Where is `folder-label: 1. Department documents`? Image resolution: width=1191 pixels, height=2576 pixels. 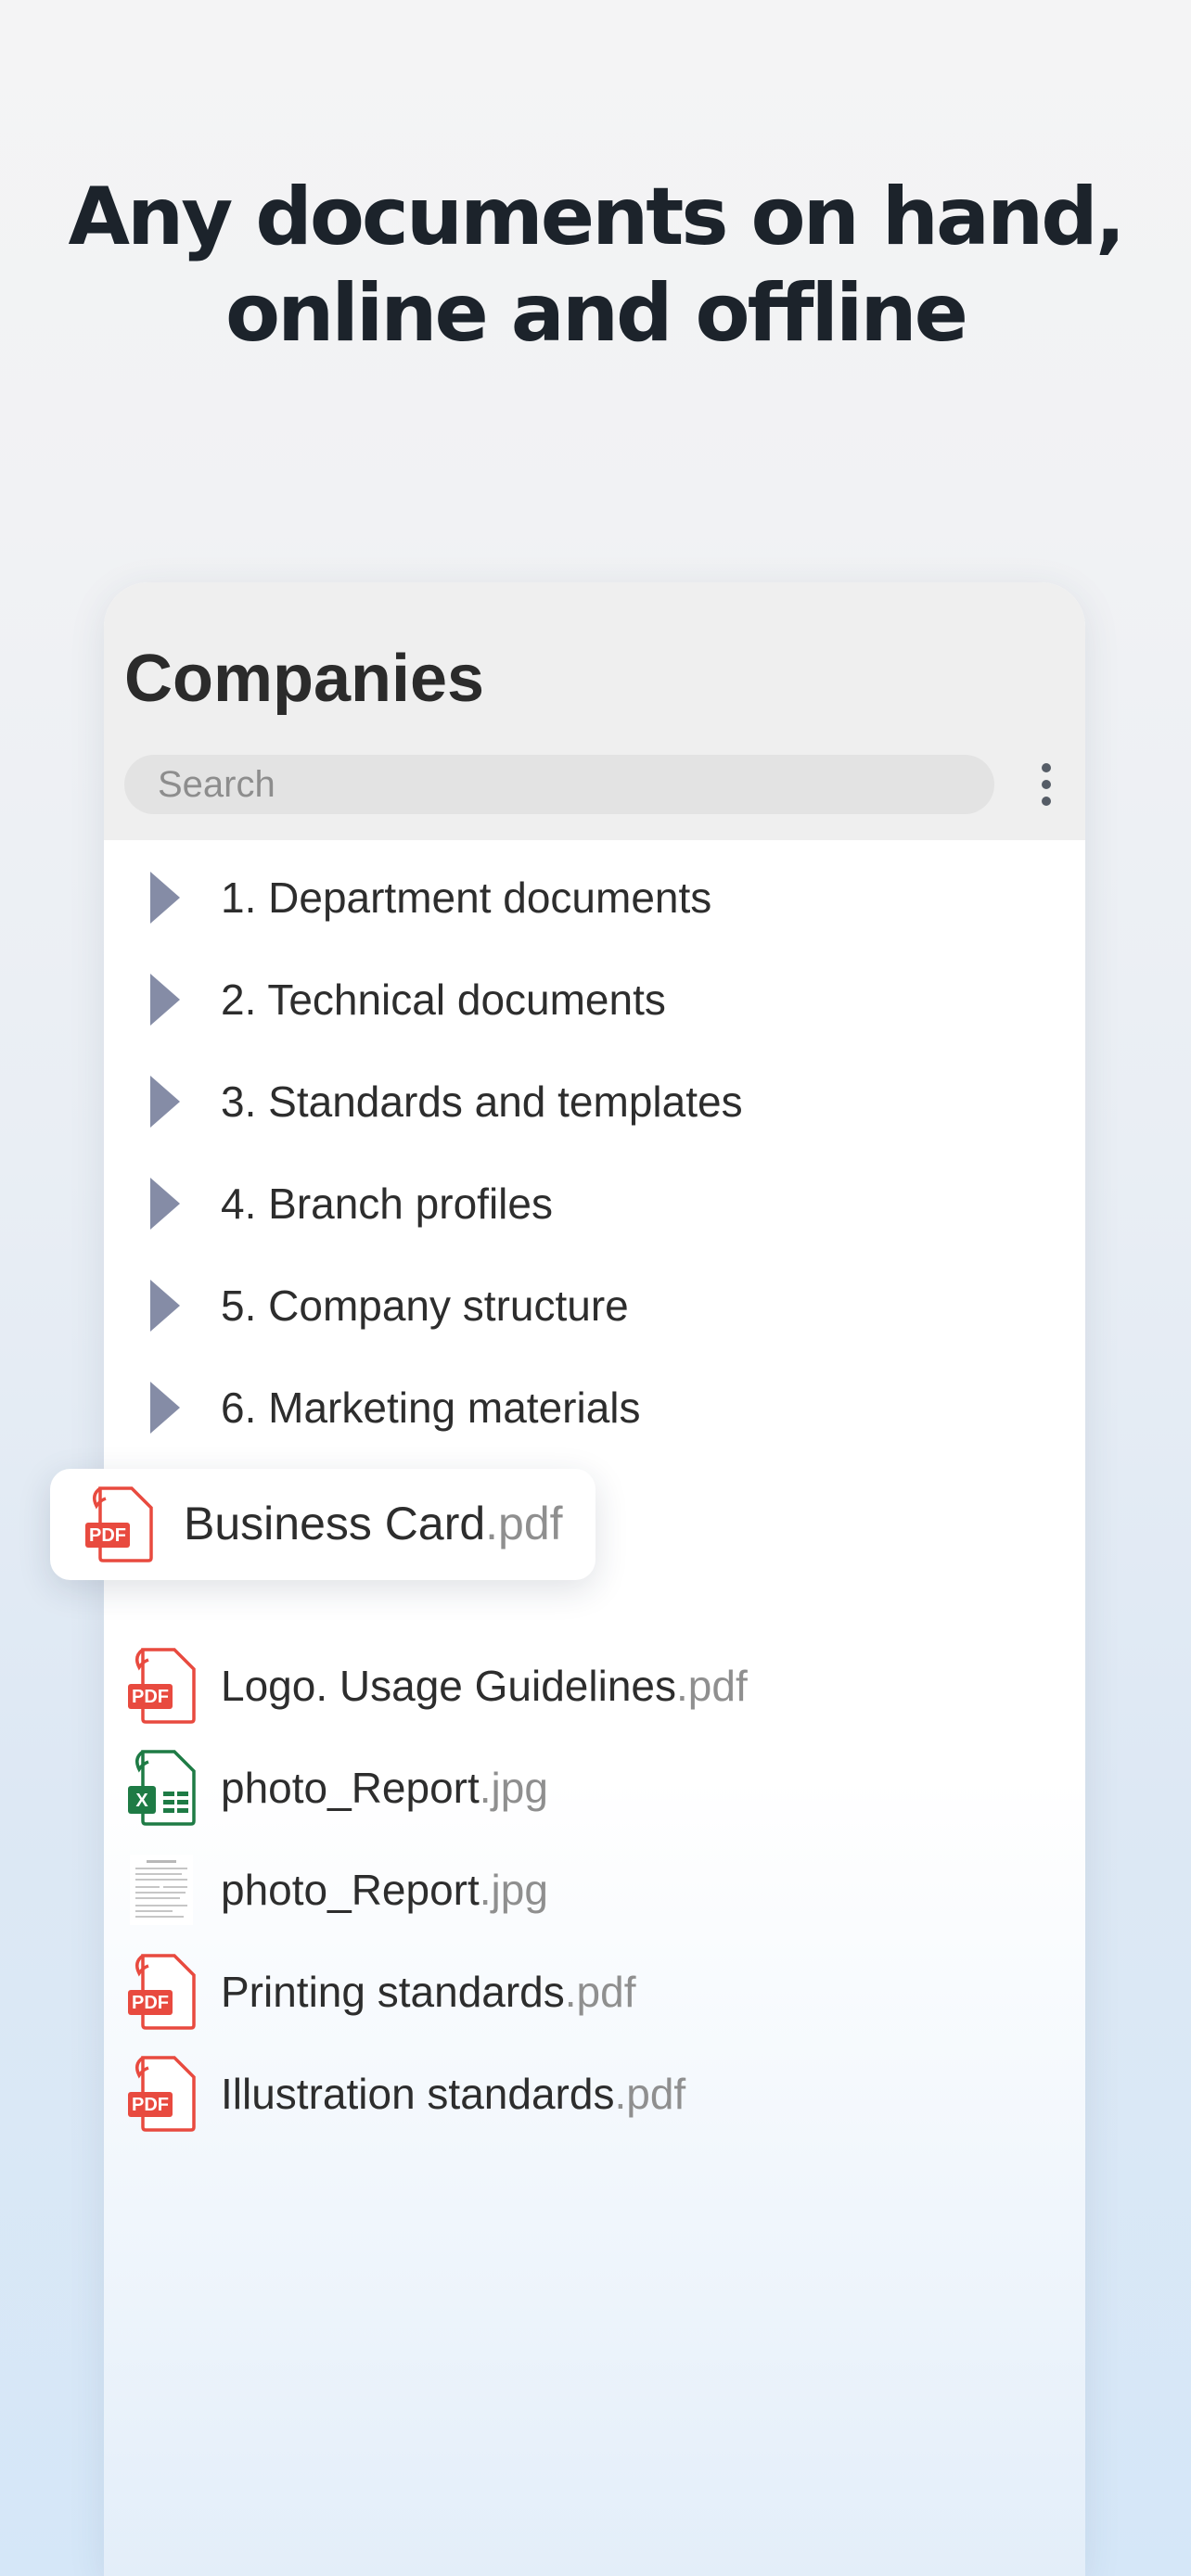
folder-label: 1. Department documents is located at coordinates (466, 898).